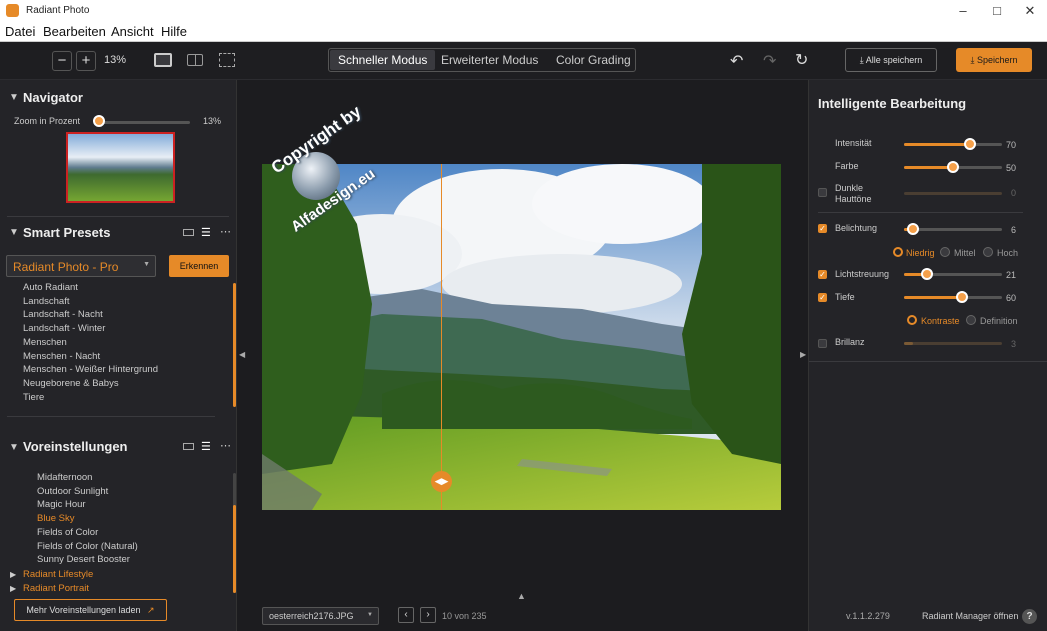  What do you see at coordinates (123, 343) in the screenshot?
I see `list-item: Menschen` at bounding box center [123, 343].